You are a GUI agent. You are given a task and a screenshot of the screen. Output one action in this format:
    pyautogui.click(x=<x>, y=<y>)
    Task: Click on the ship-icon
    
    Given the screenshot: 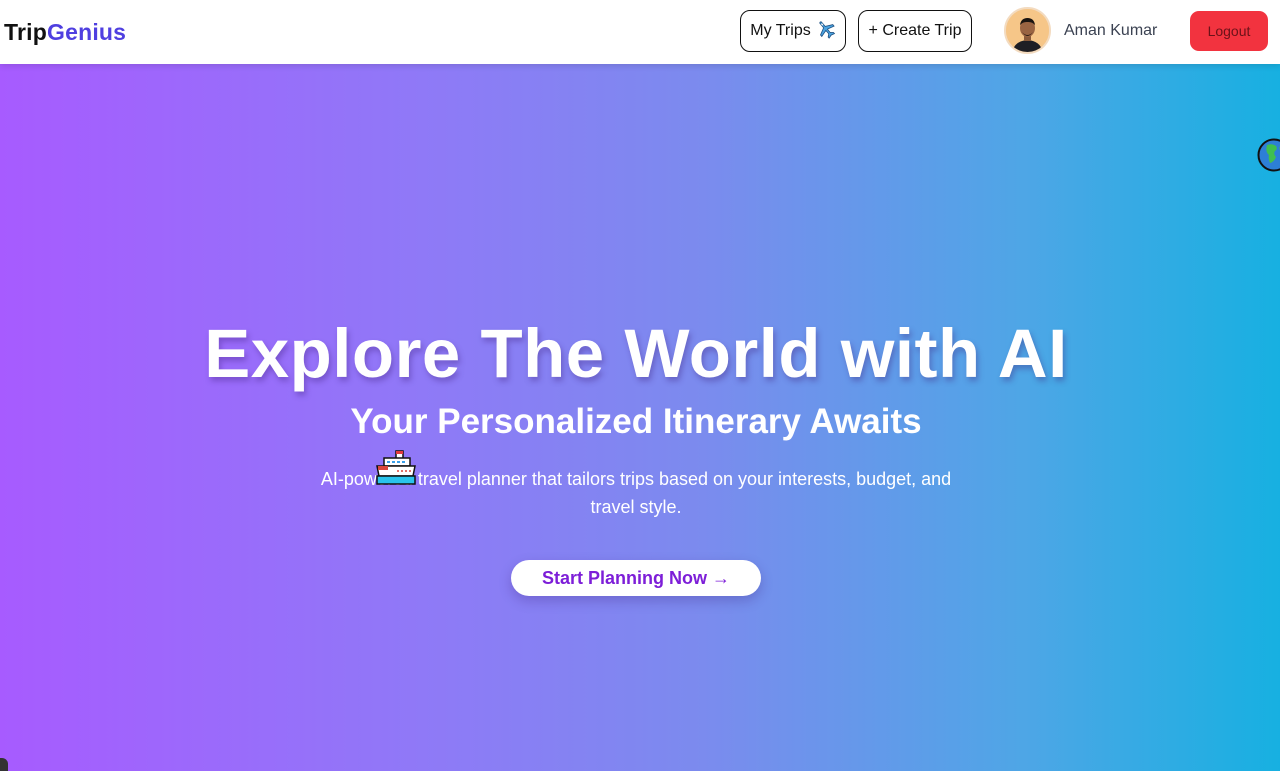 What is the action you would take?
    pyautogui.click(x=396, y=468)
    